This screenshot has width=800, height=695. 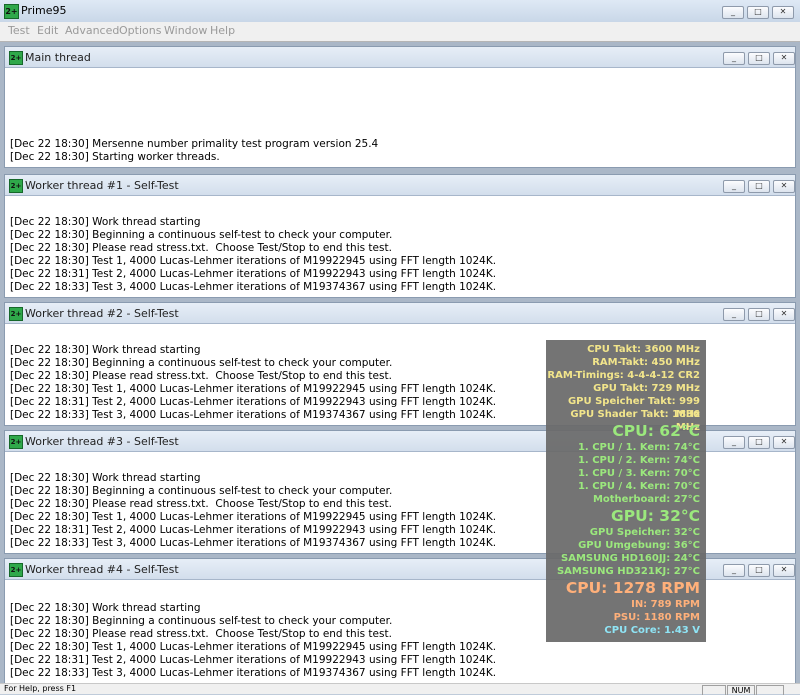 What do you see at coordinates (400, 57) in the screenshot?
I see `window-titlebar: 2+ Main thread _ □ ✕` at bounding box center [400, 57].